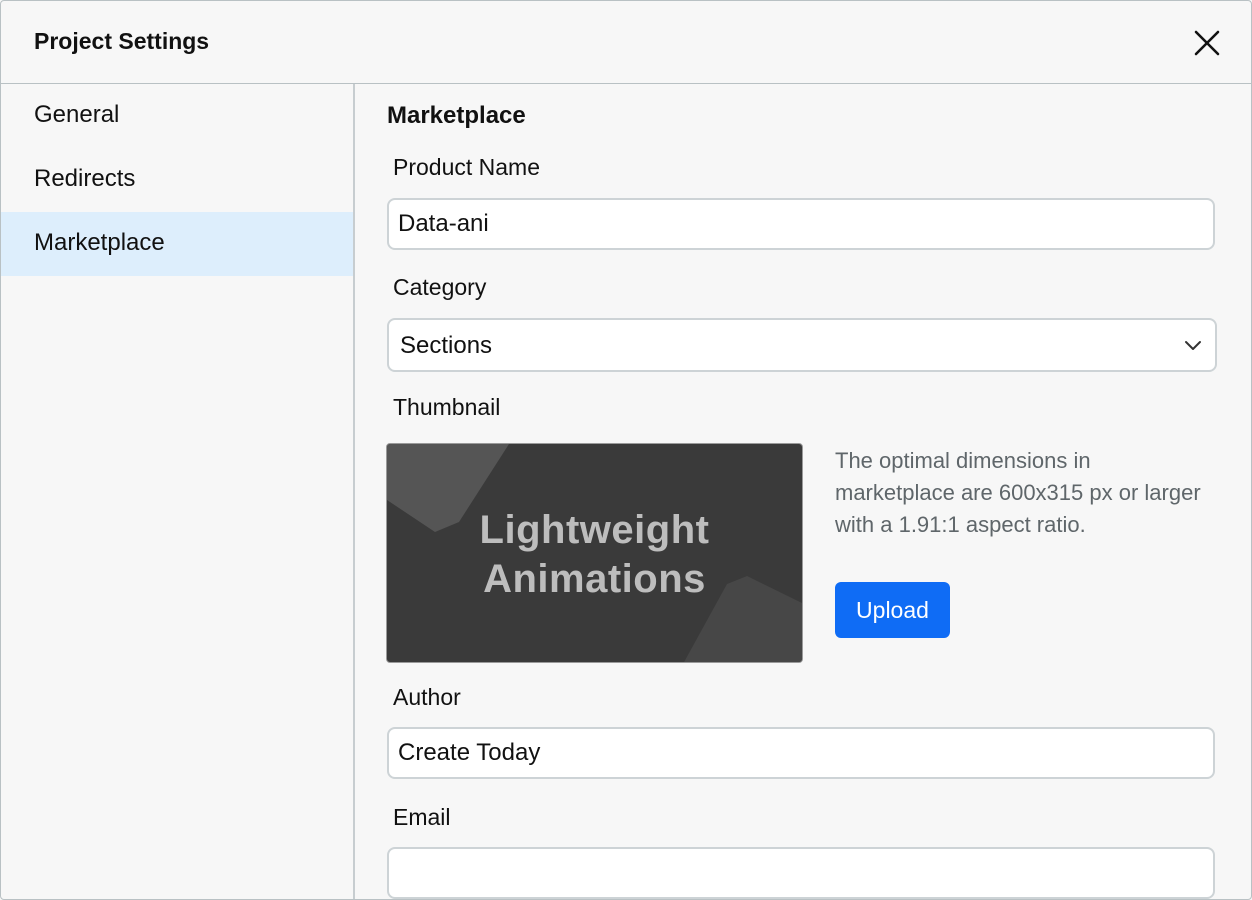 Image resolution: width=1252 pixels, height=900 pixels. I want to click on thumbnail-text-line1: Lightweight, so click(594, 530).